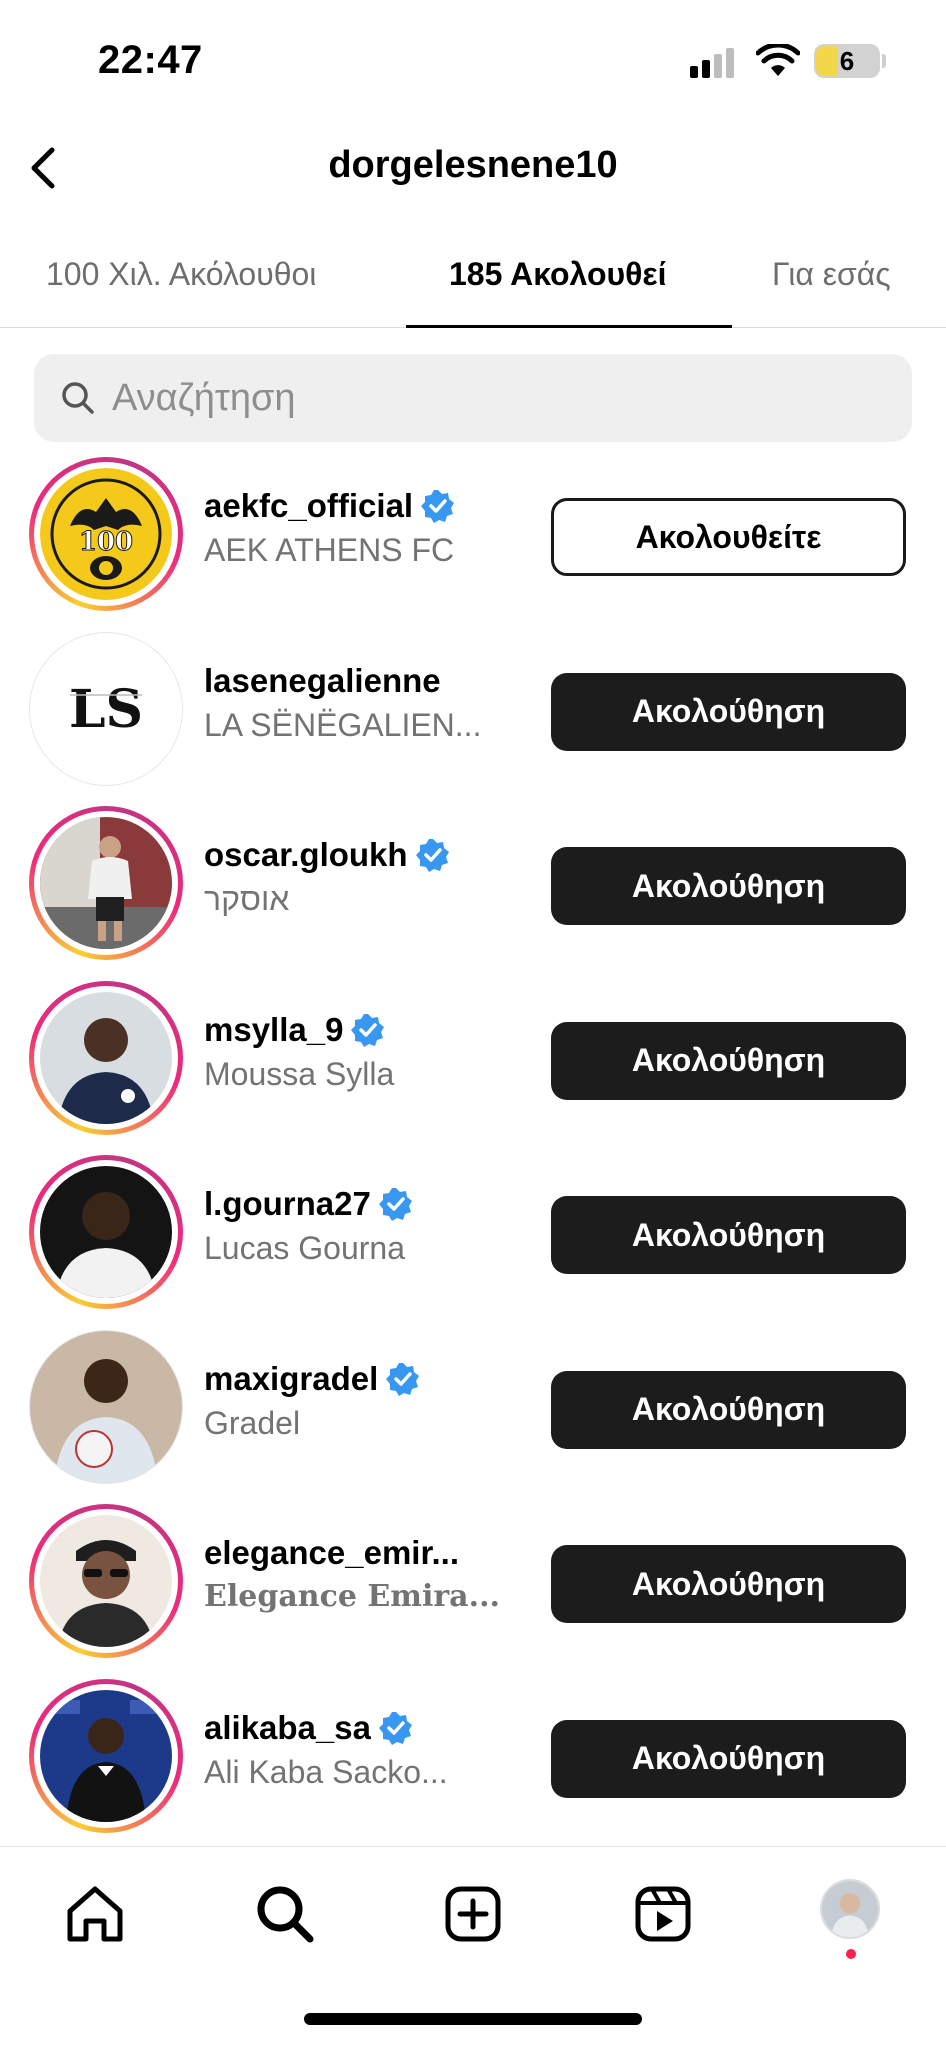  What do you see at coordinates (291, 1379) in the screenshot?
I see `username: maxigradel` at bounding box center [291, 1379].